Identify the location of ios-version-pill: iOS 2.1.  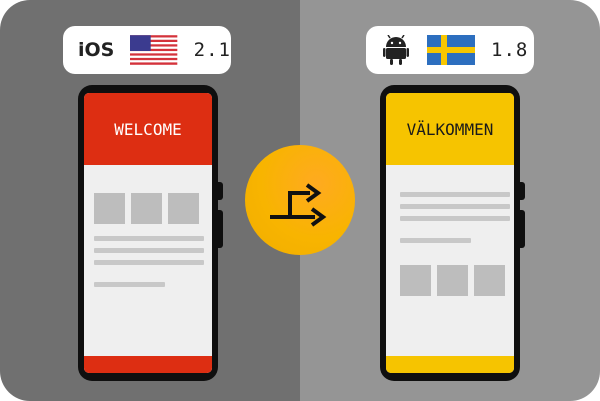
(147, 50).